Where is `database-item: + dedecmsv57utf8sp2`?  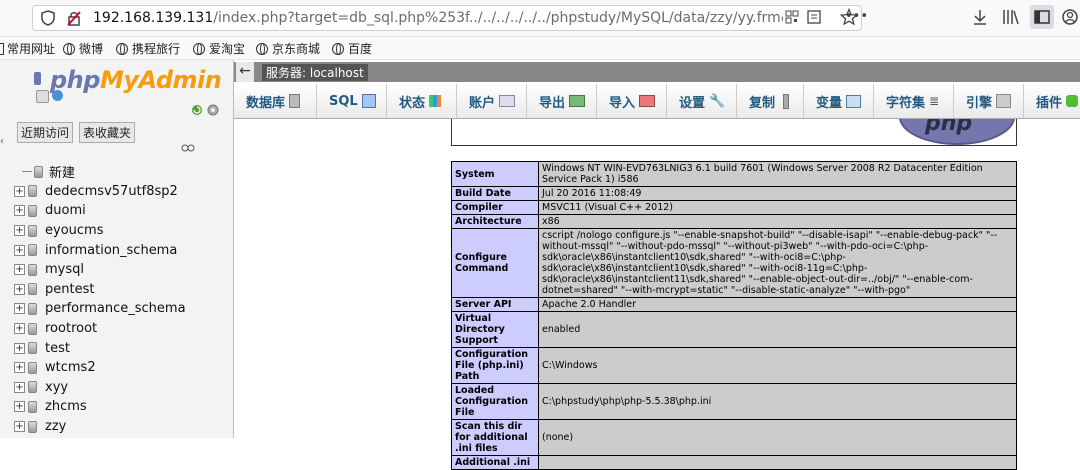
database-item: + dedecmsv57utf8sp2 is located at coordinates (100, 192).